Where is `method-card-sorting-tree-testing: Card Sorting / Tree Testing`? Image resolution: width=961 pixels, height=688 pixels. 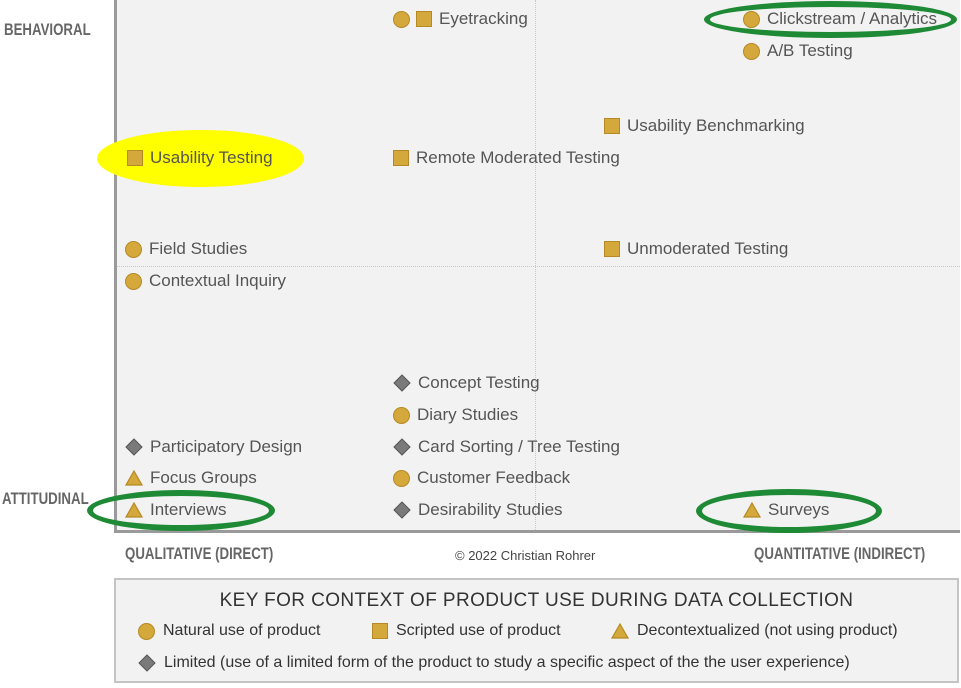
method-card-sorting-tree-testing: Card Sorting / Tree Testing is located at coordinates (506, 447).